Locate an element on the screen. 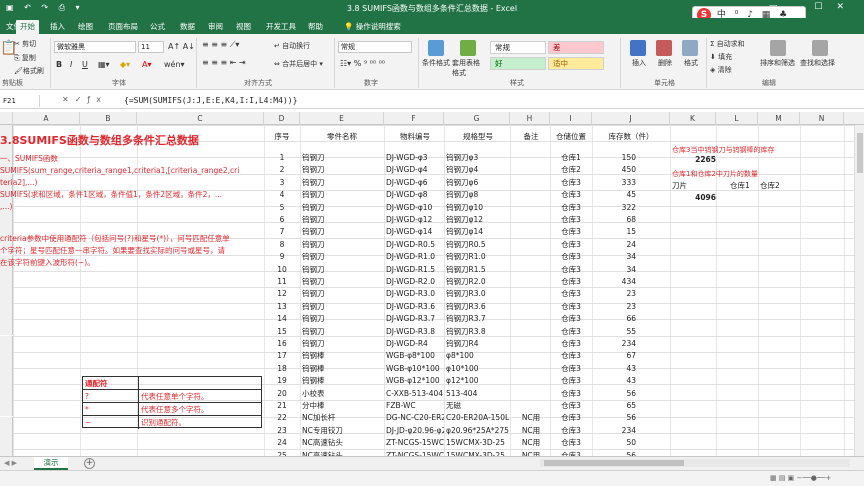 The image size is (864, 486). tab-data: 数据 is located at coordinates (187, 27).